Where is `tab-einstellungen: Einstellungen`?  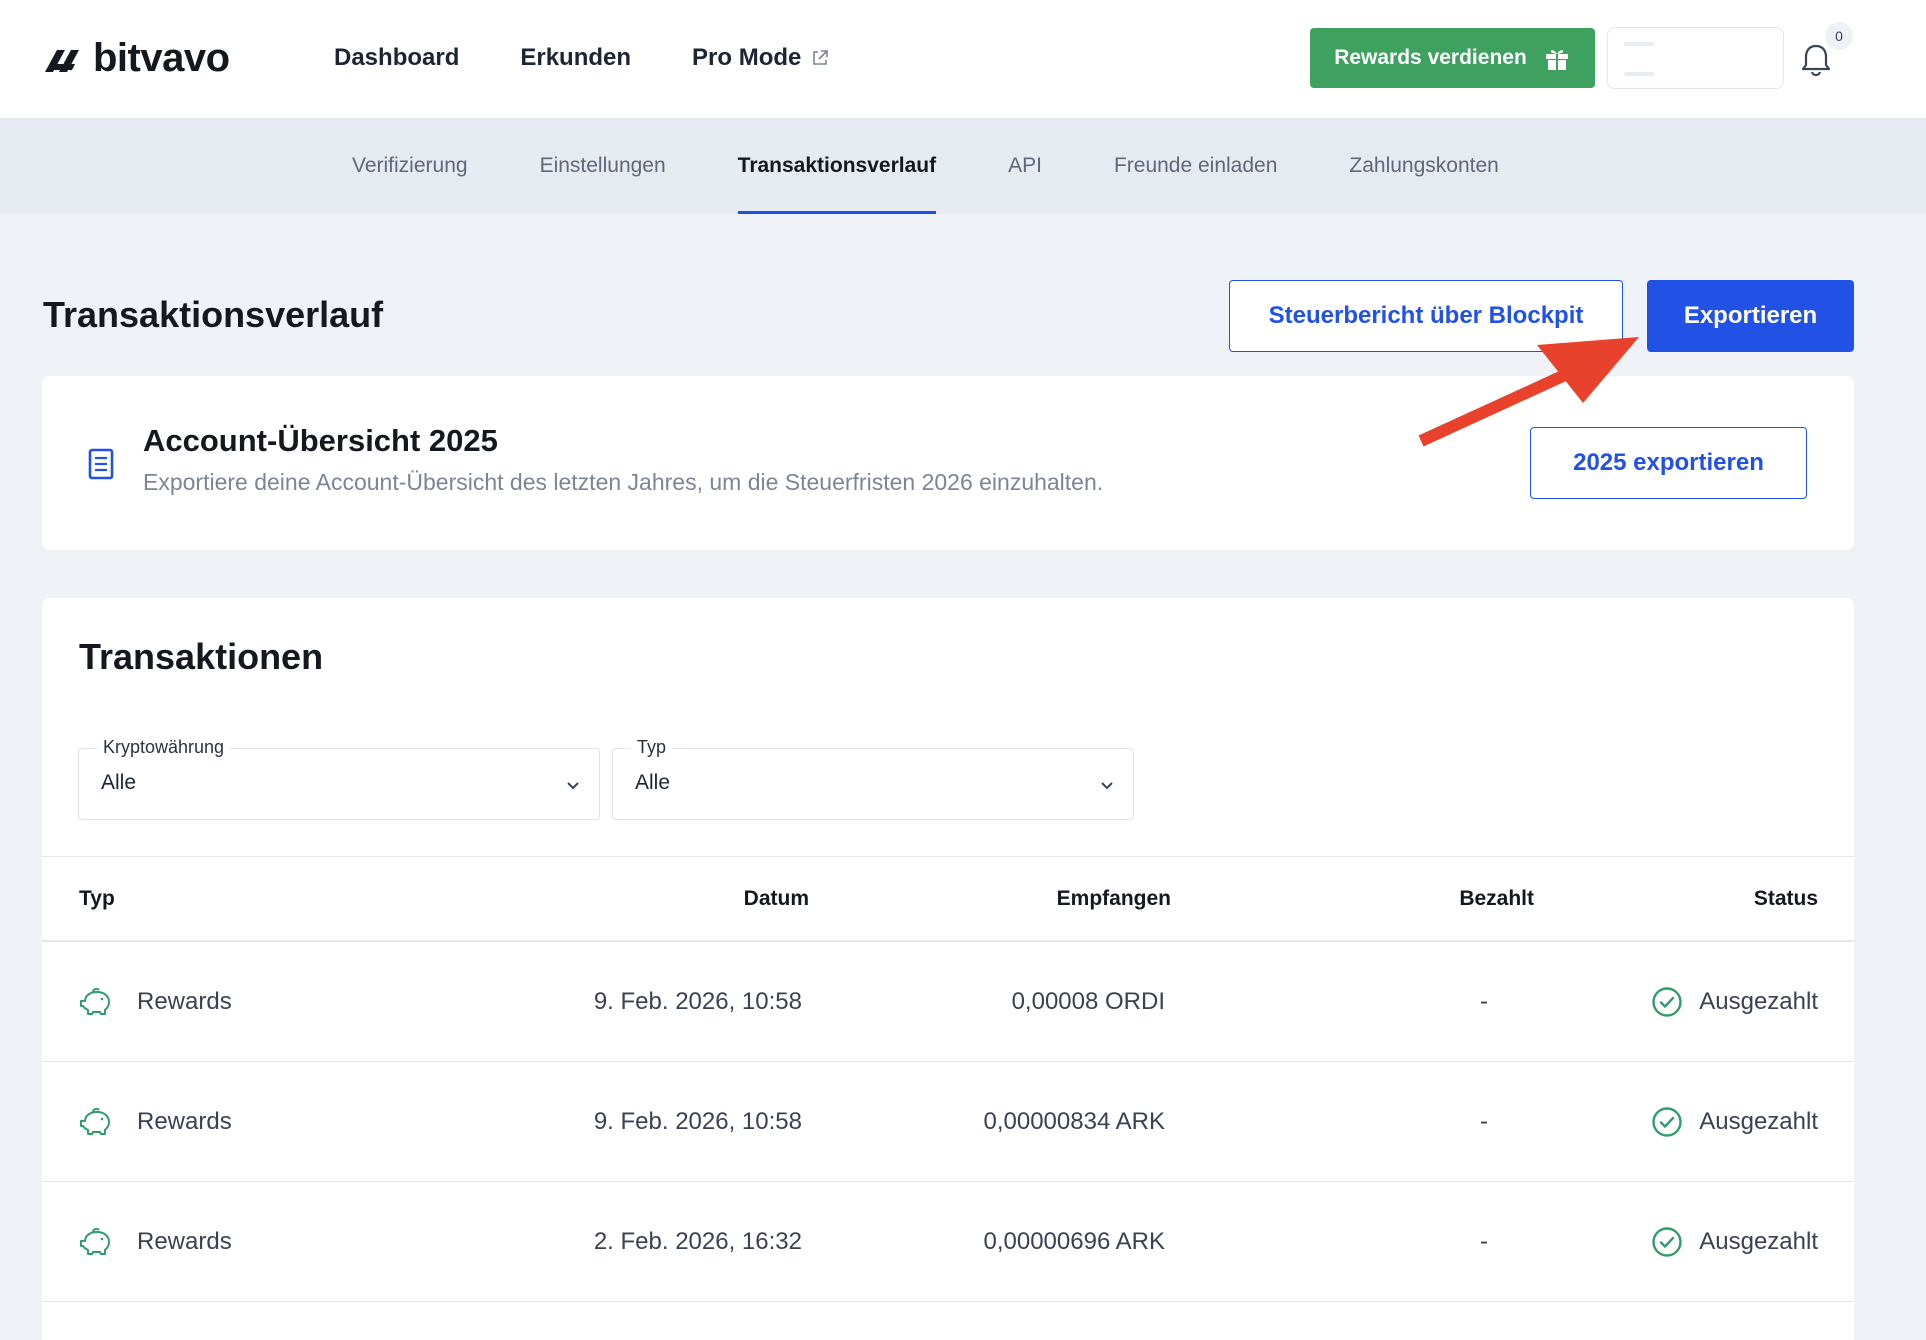 tab-einstellungen: Einstellungen is located at coordinates (603, 166).